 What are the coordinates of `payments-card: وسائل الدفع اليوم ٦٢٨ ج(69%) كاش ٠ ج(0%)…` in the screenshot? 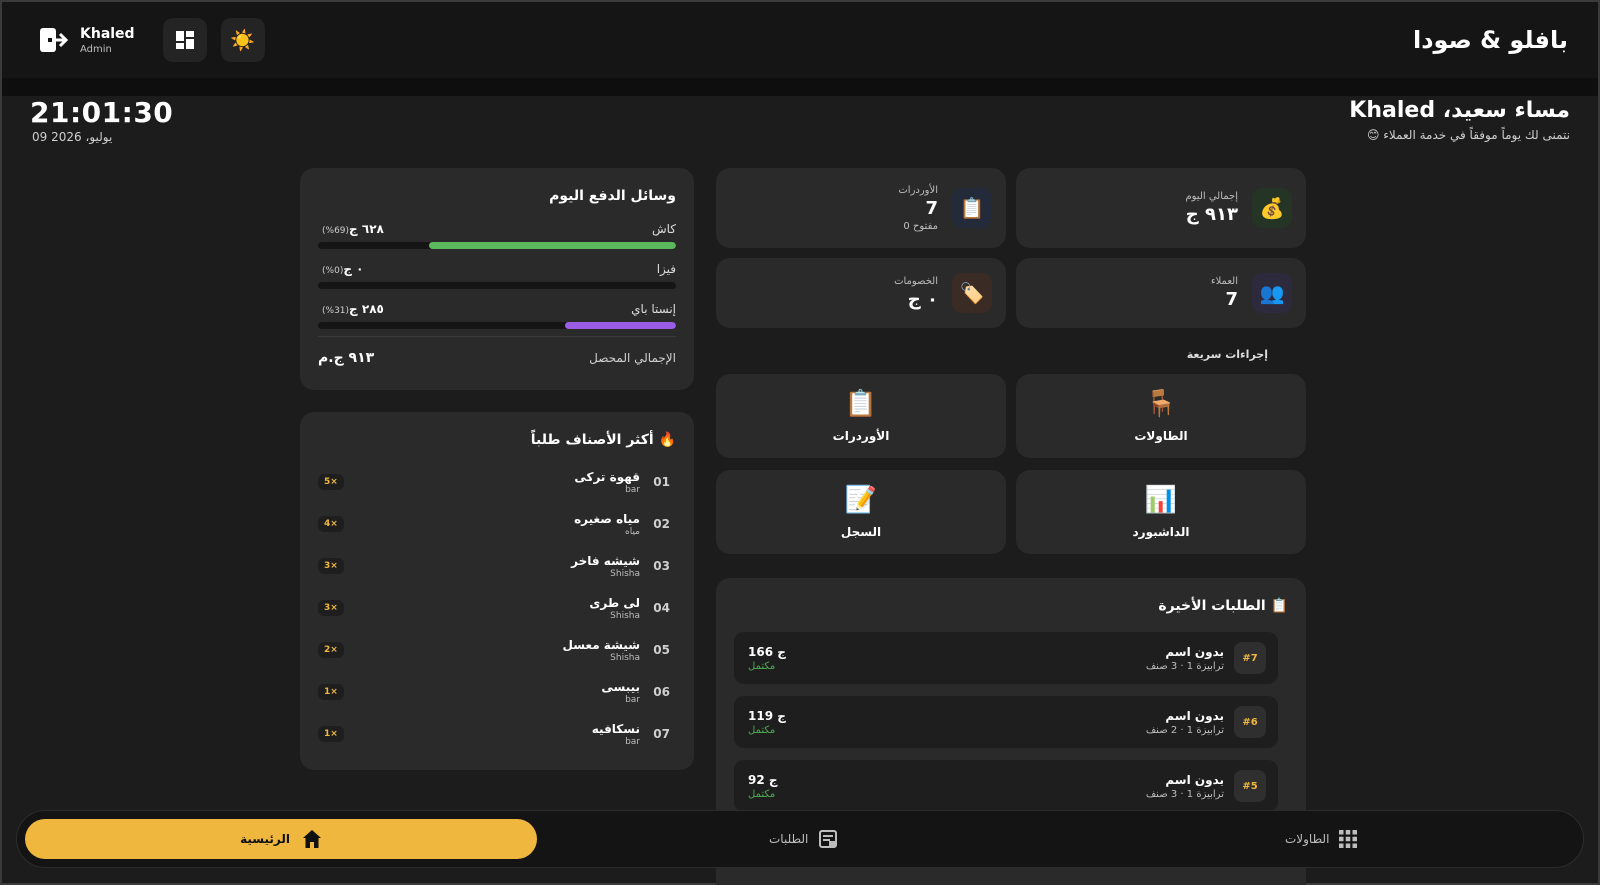 It's located at (497, 279).